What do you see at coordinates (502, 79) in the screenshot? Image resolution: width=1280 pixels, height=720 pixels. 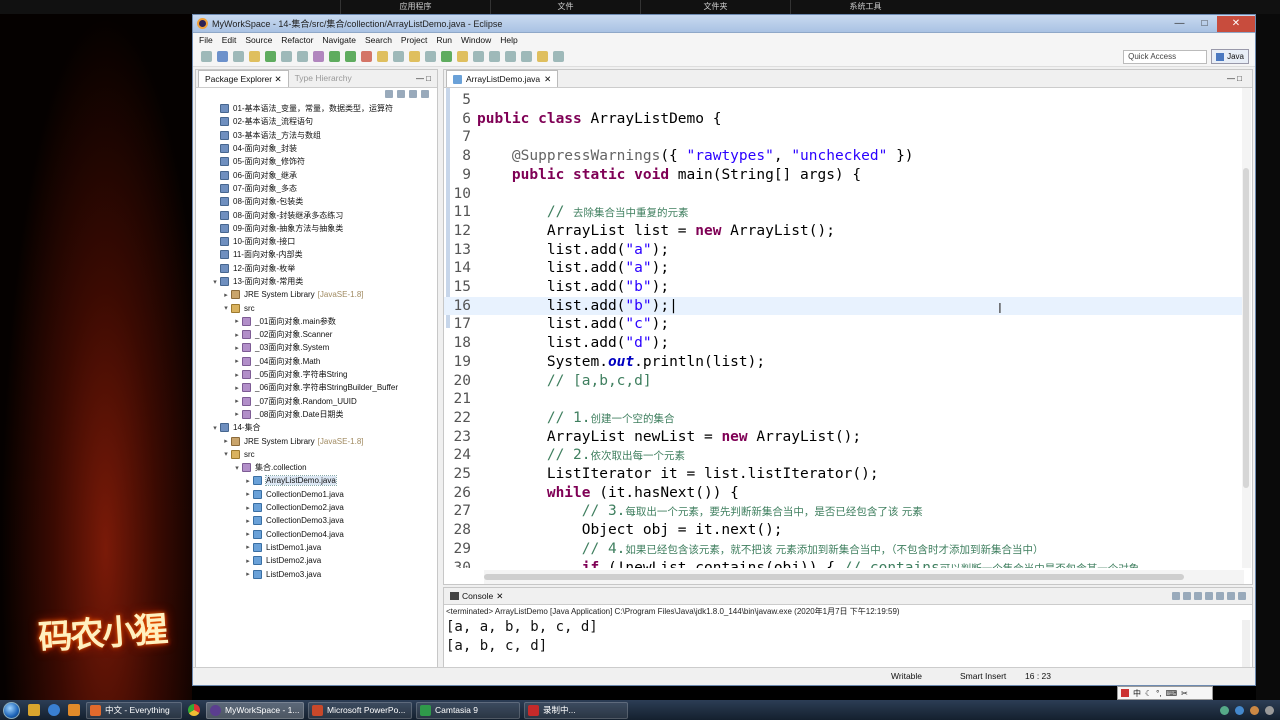 I see `tab-arraylistdemo: ArrayListDemo.java ✕` at bounding box center [502, 79].